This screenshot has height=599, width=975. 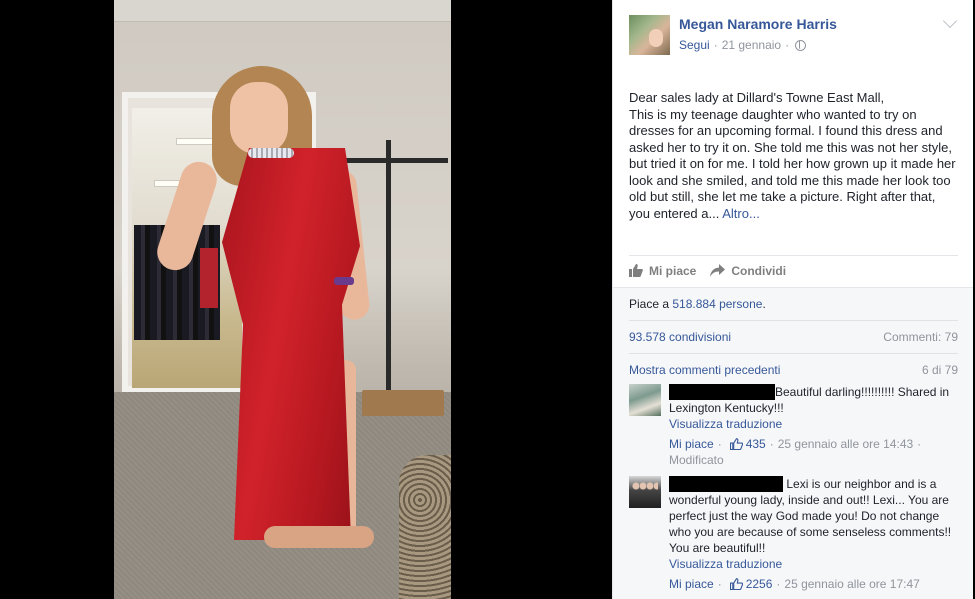 I want to click on comment-timestamp: 25 gennaio alle ore 17:47, so click(x=851, y=584).